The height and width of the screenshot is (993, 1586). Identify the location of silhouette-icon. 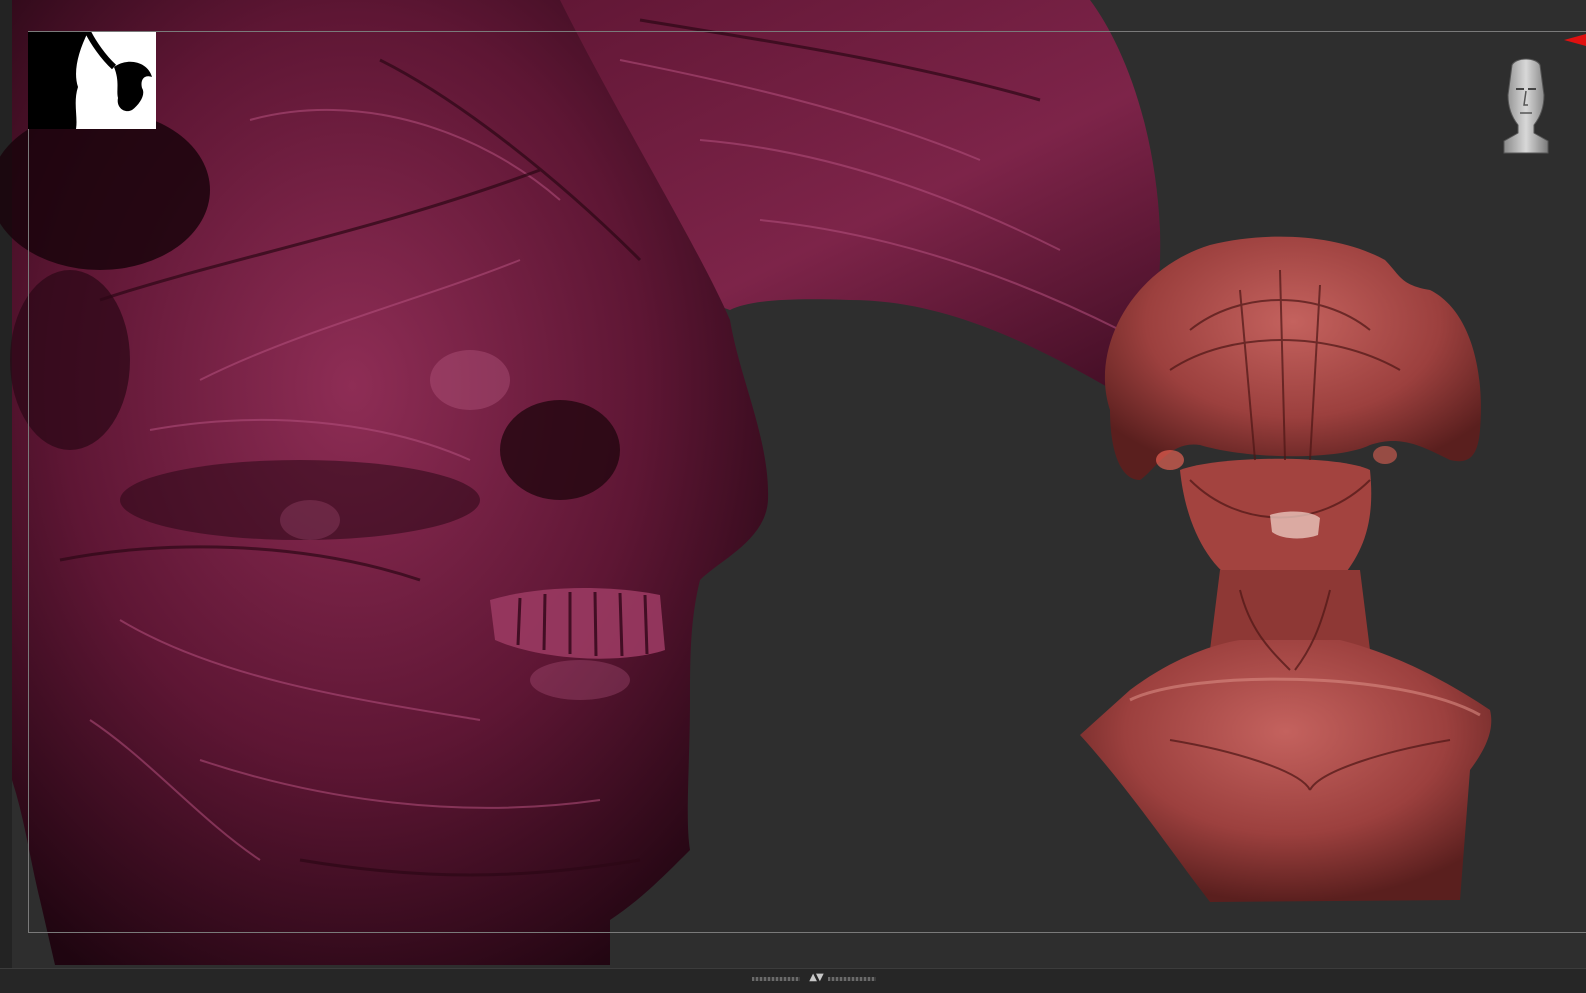
(90, 80).